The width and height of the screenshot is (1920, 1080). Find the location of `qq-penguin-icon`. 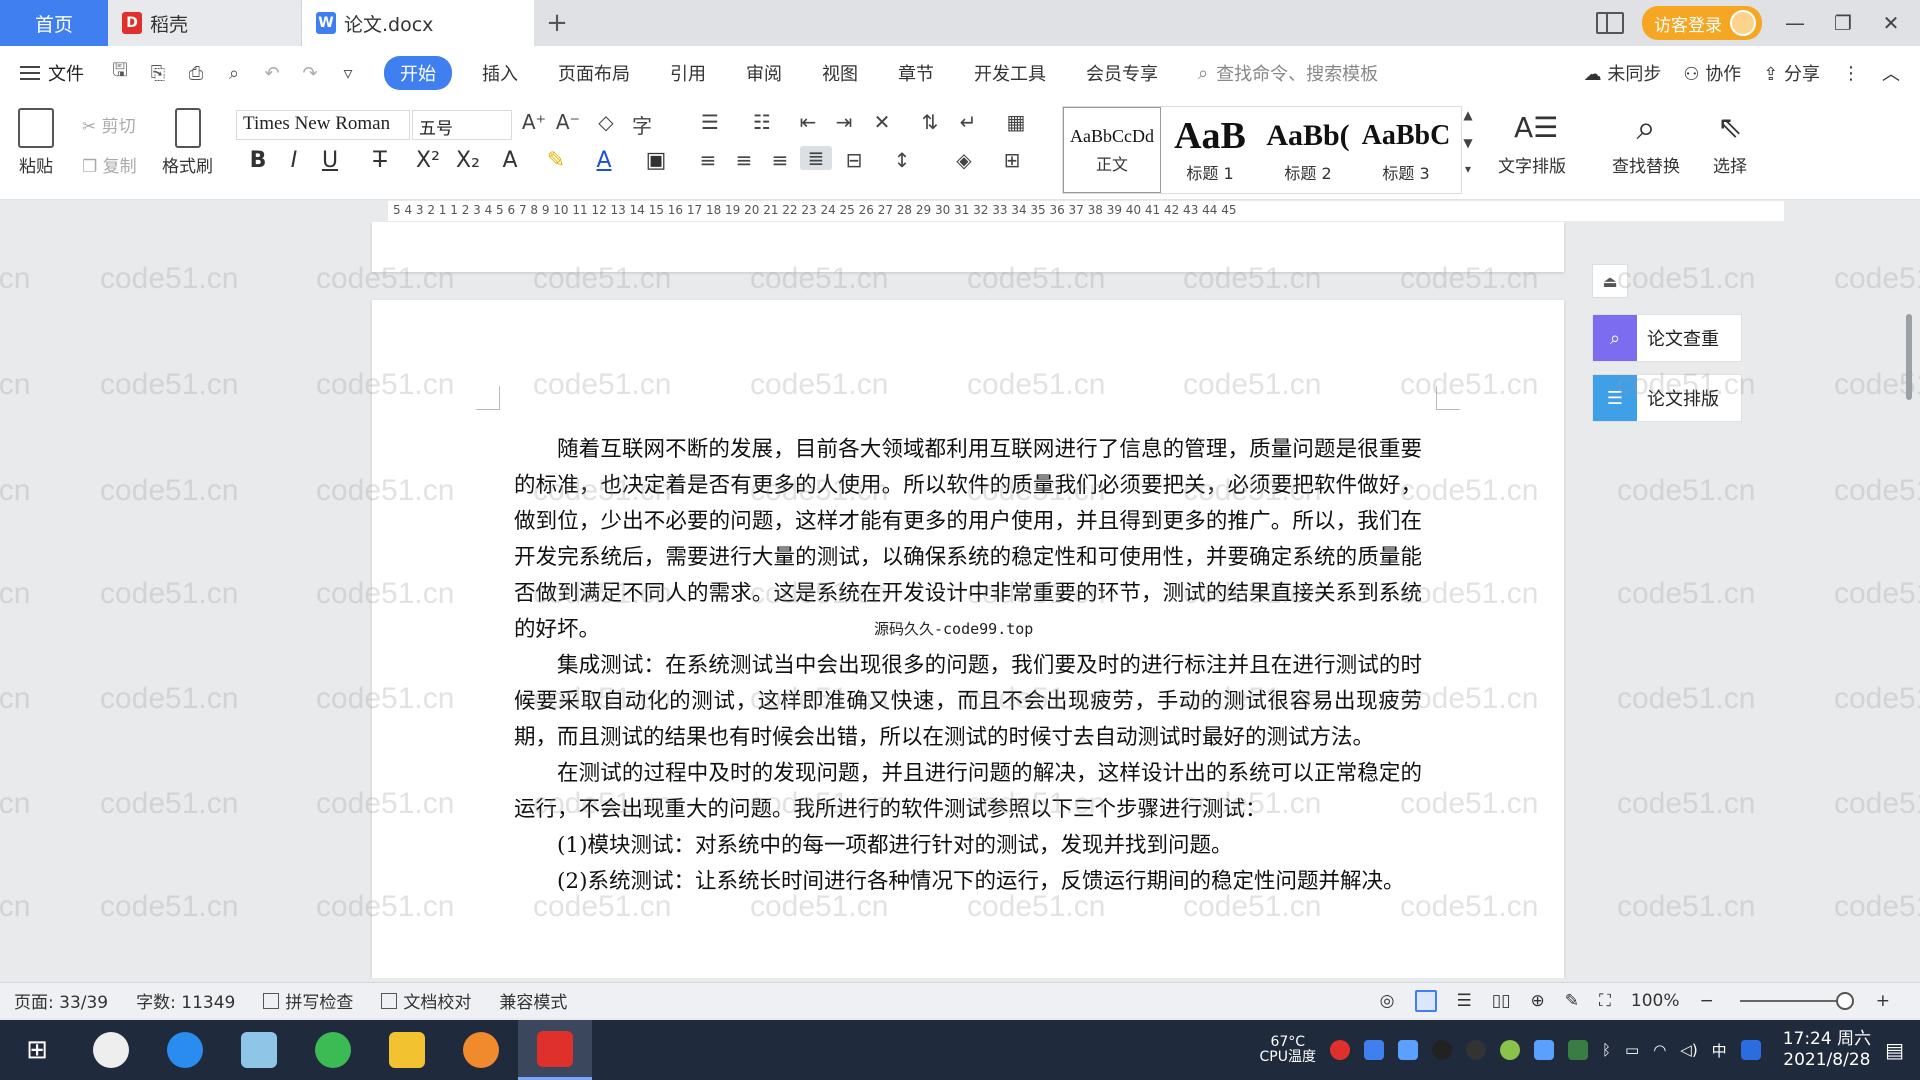

qq-penguin-icon is located at coordinates (1441, 1050).